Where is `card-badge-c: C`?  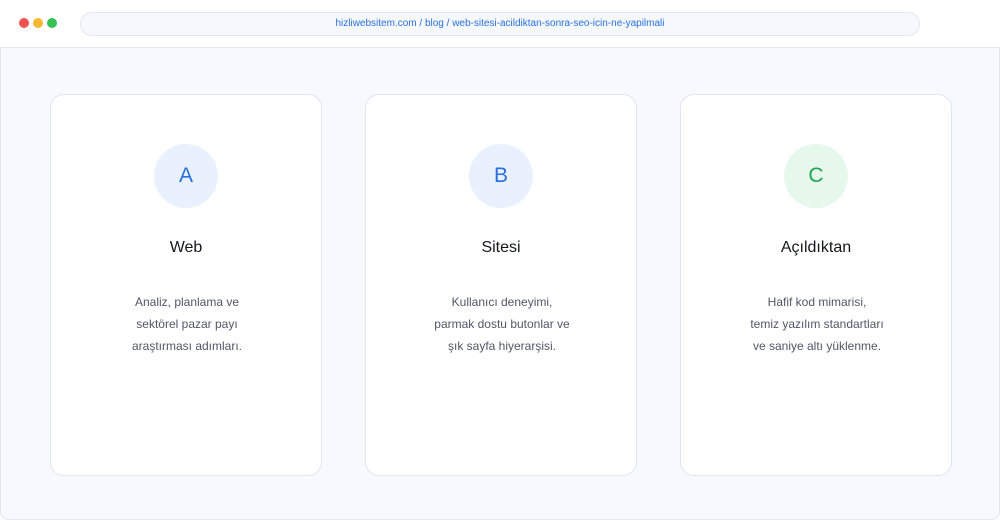
card-badge-c: C is located at coordinates (816, 176).